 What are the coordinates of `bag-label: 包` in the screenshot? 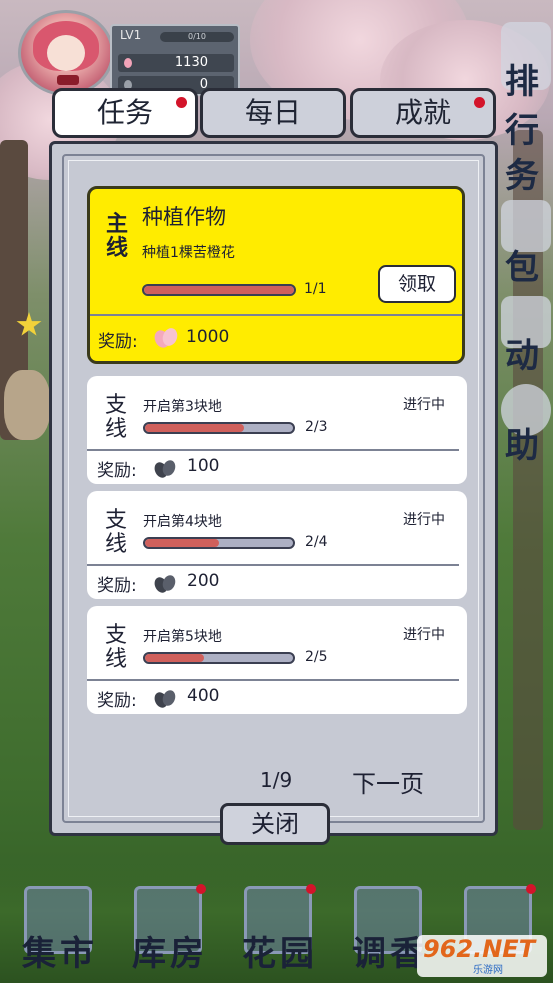 It's located at (522, 268).